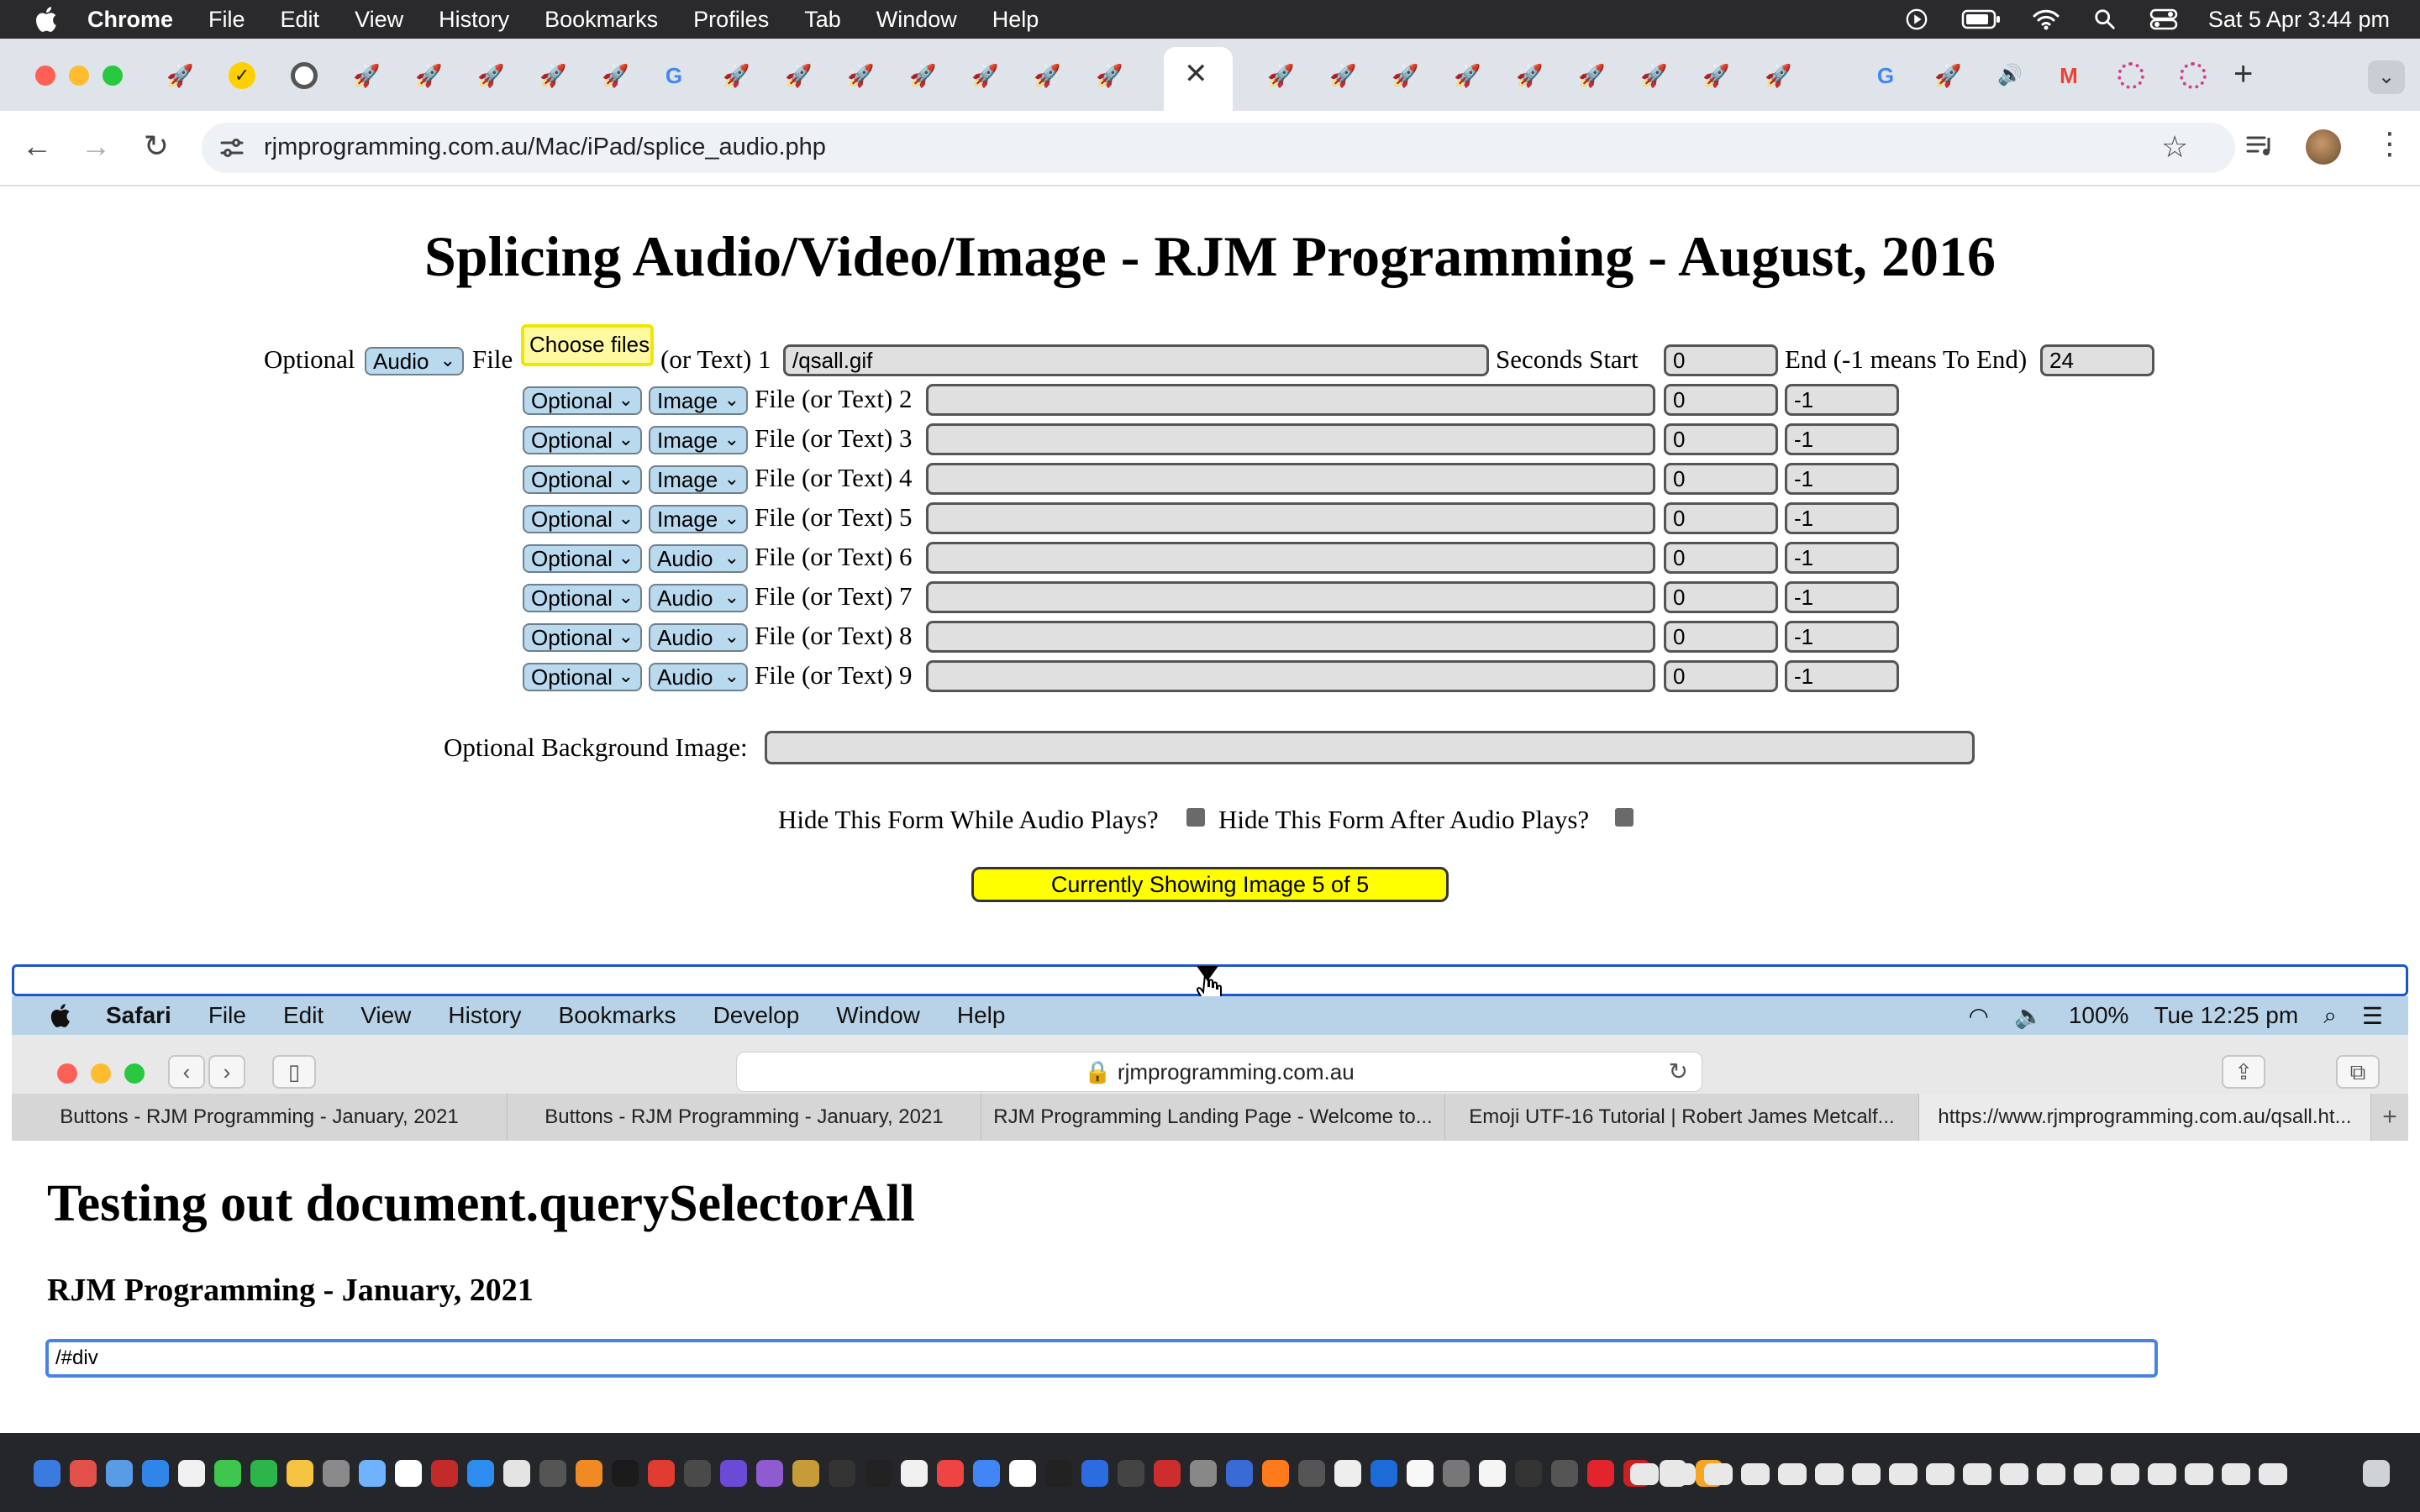  What do you see at coordinates (232, 147) in the screenshot?
I see `site-settings-icon` at bounding box center [232, 147].